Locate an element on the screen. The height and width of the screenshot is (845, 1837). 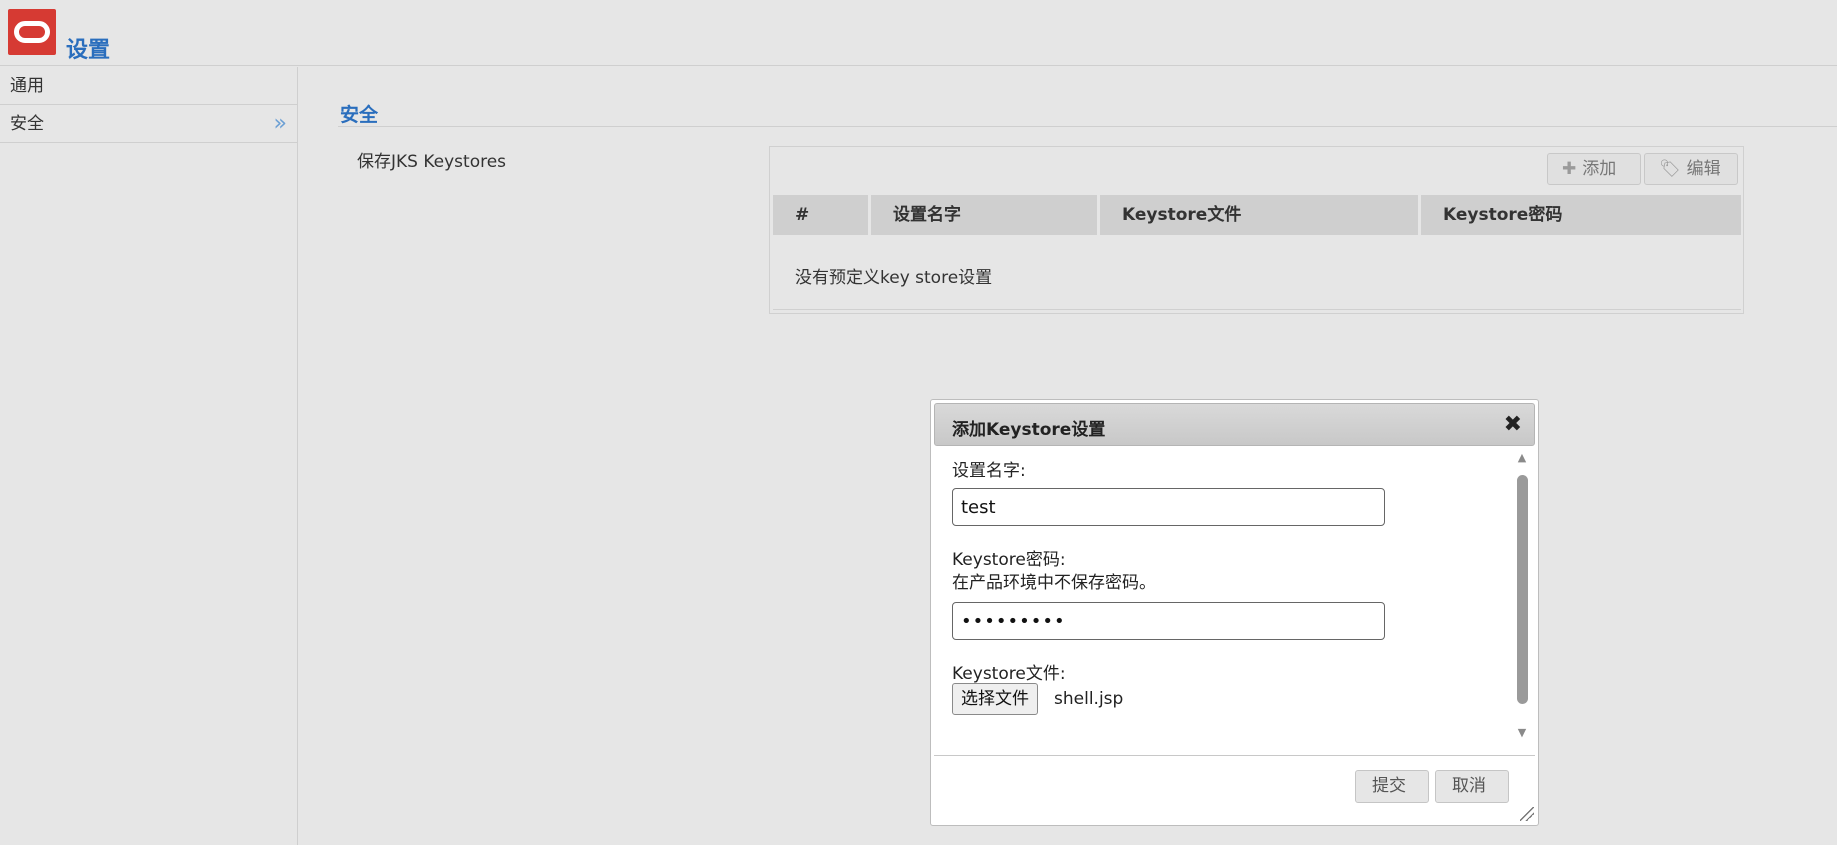
scroll-down-arrow-icon: ▼ is located at coordinates (1522, 732).